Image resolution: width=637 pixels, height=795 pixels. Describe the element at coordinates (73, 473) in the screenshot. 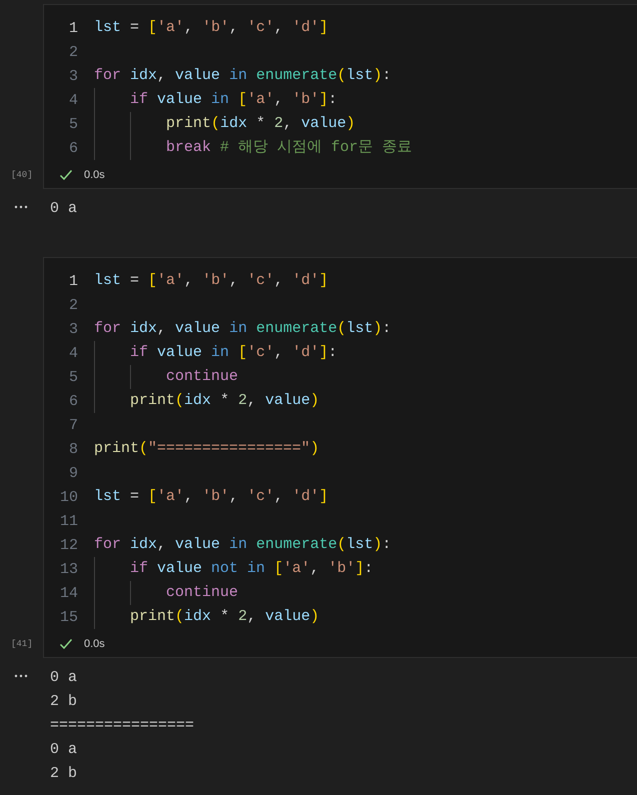

I see `line-number: 9` at that location.